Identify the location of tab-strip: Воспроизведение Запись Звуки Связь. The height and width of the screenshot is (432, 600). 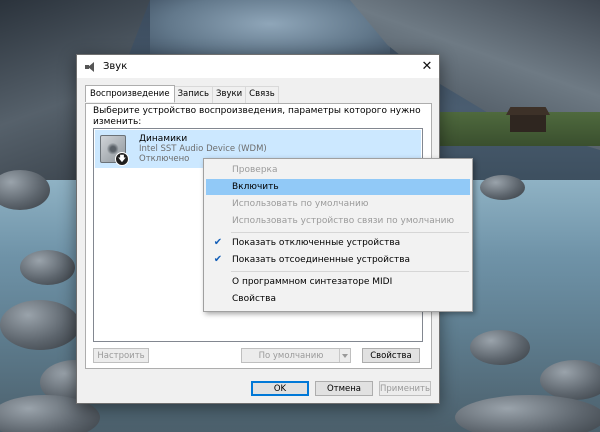
(182, 94).